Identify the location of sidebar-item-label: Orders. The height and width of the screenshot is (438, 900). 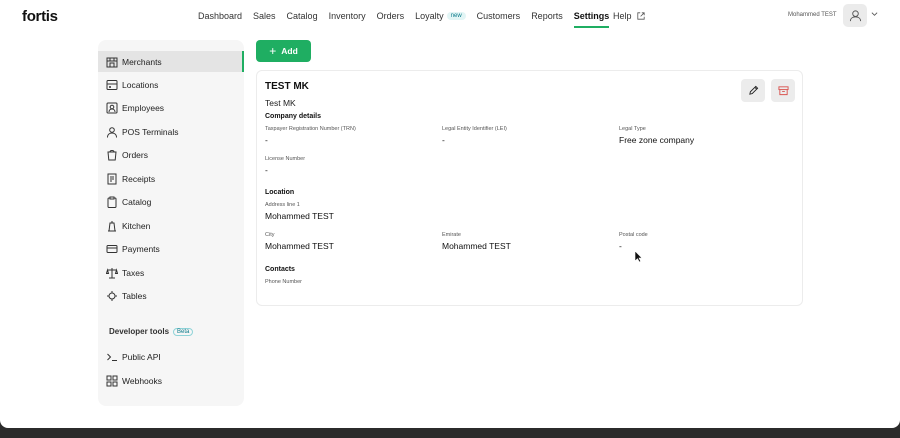
(135, 154).